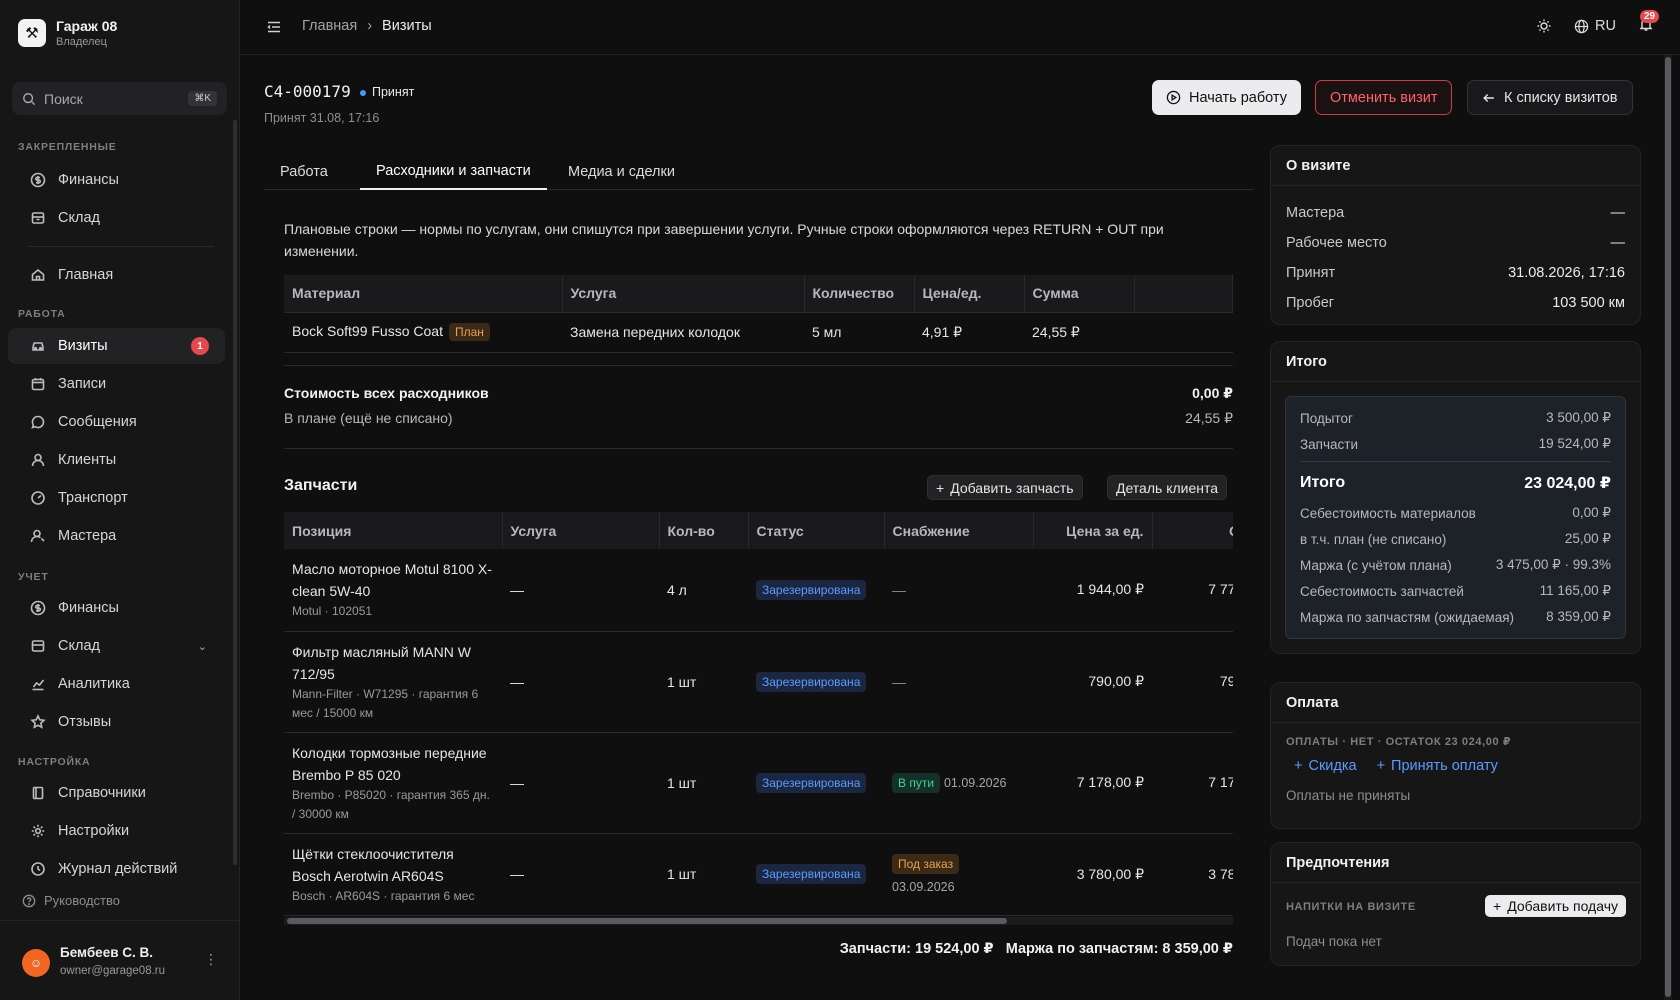 The height and width of the screenshot is (1000, 1680). What do you see at coordinates (621, 171) in the screenshot?
I see `tab-media-deals: Медиа и сделки` at bounding box center [621, 171].